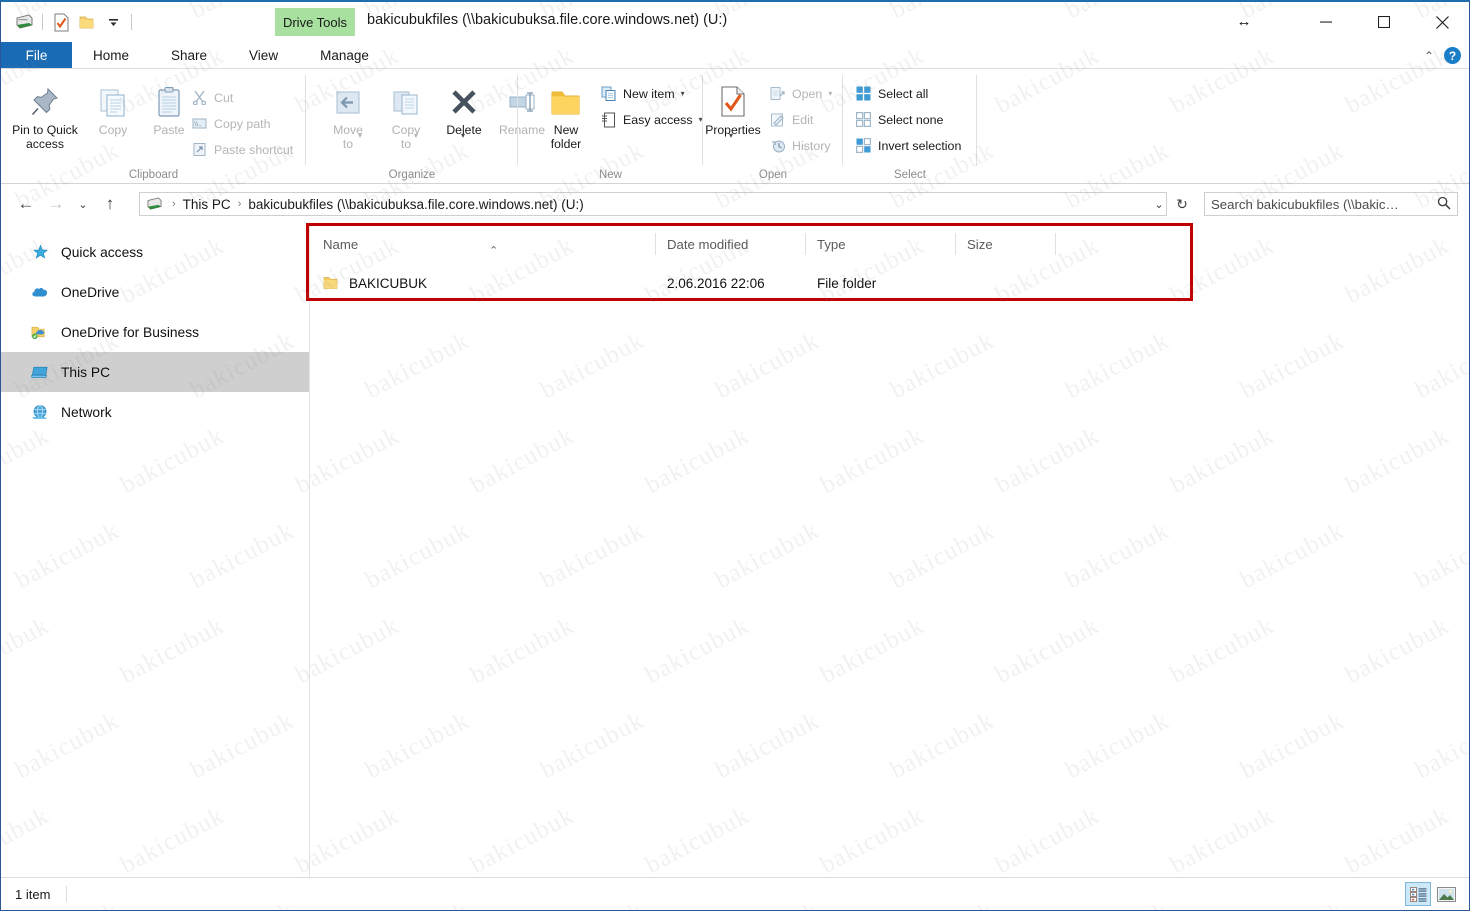  I want to click on column-header-date-modified: Date modified, so click(730, 244).